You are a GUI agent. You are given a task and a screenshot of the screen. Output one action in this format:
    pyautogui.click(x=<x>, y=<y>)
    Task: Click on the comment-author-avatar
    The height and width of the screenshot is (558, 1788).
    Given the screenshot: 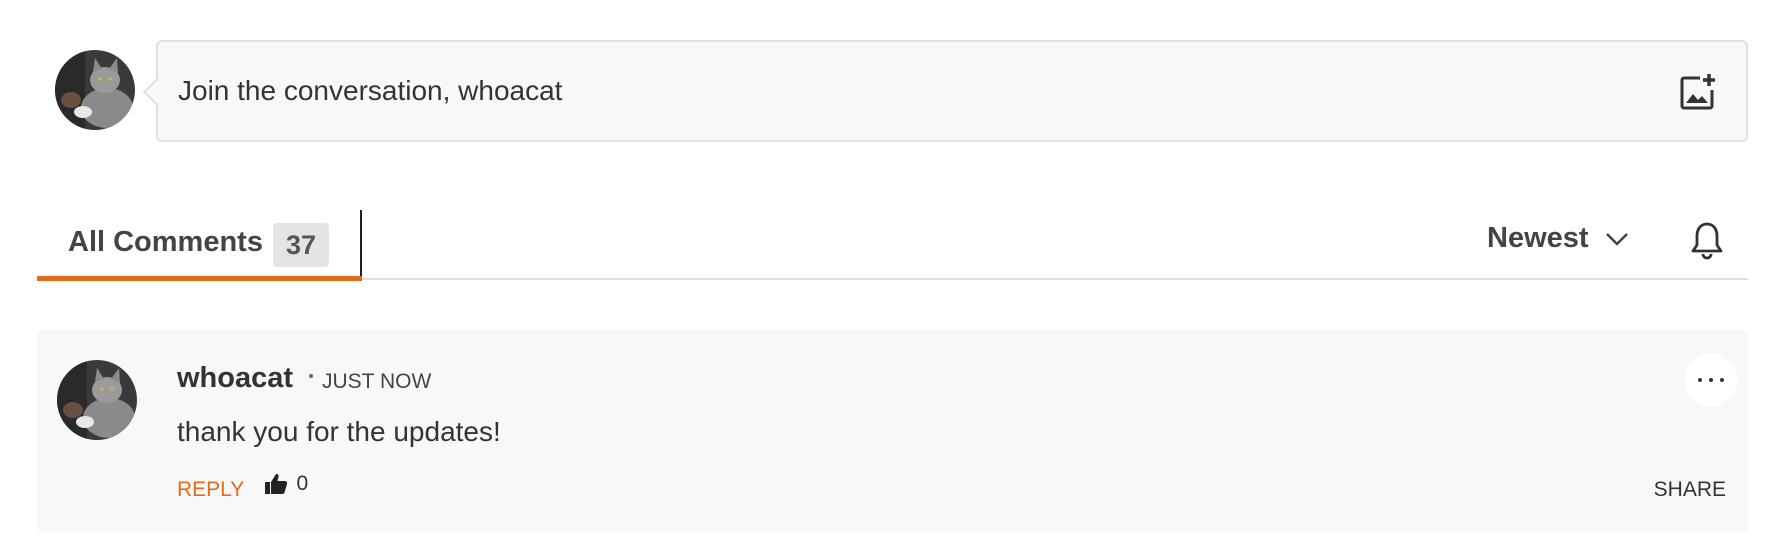 What is the action you would take?
    pyautogui.click(x=97, y=400)
    